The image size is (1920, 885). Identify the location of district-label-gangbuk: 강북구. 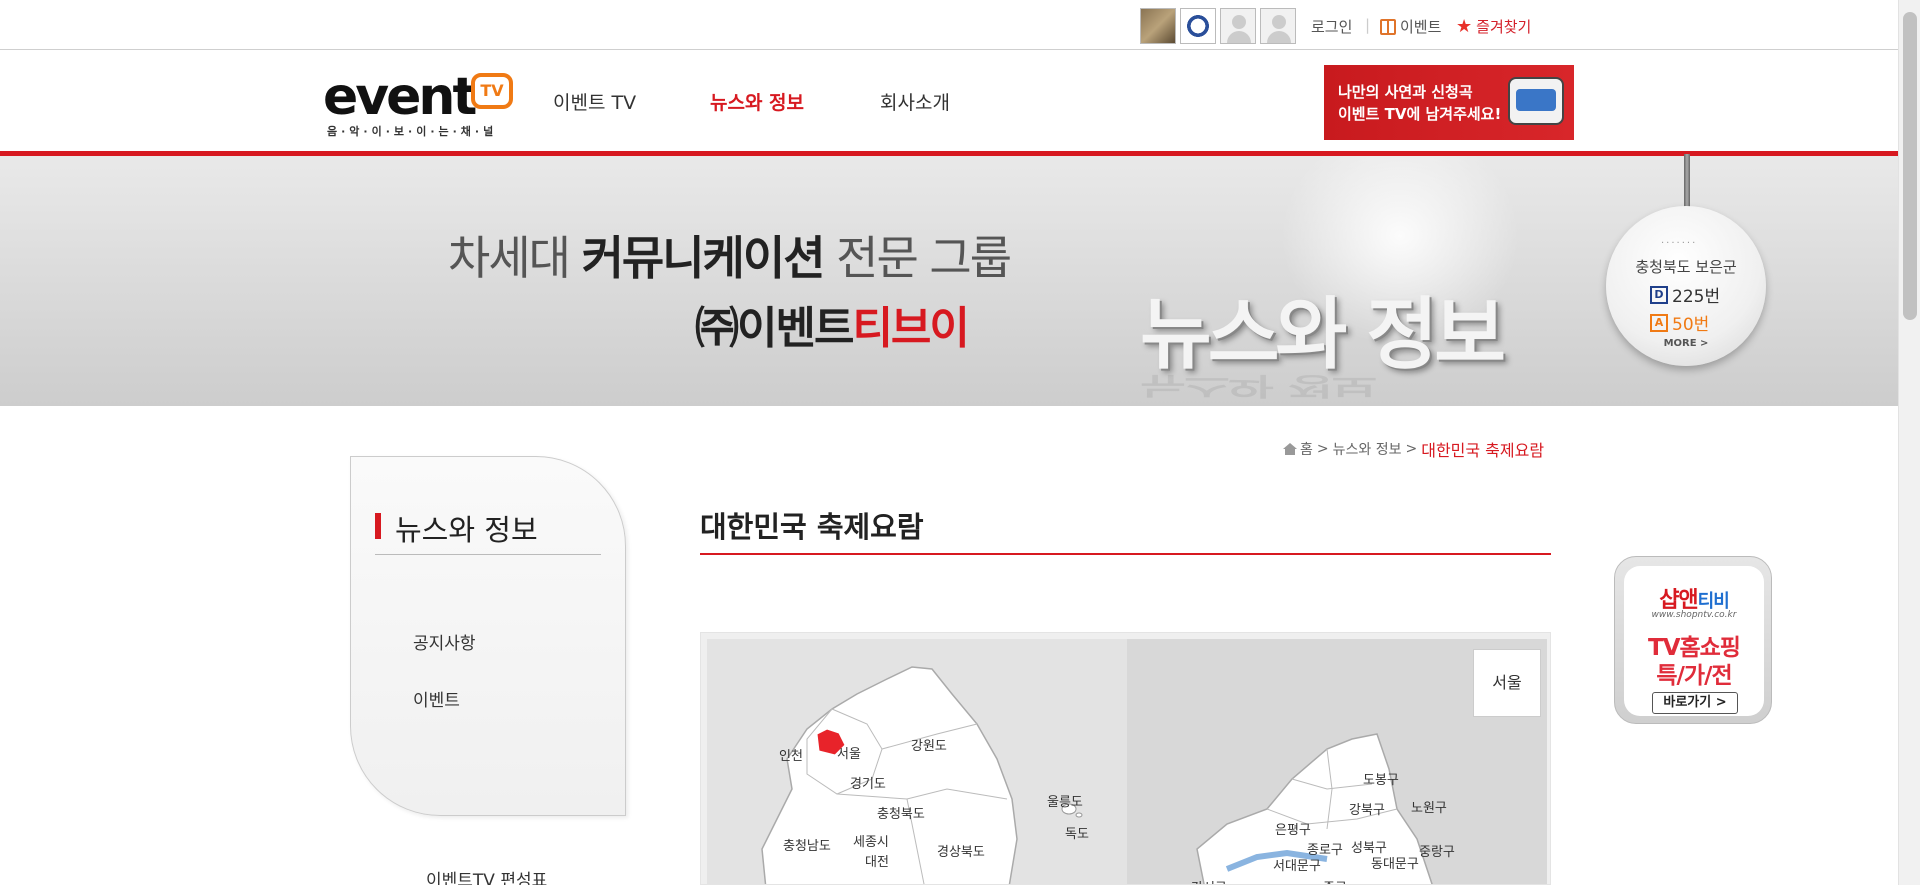
(1367, 808).